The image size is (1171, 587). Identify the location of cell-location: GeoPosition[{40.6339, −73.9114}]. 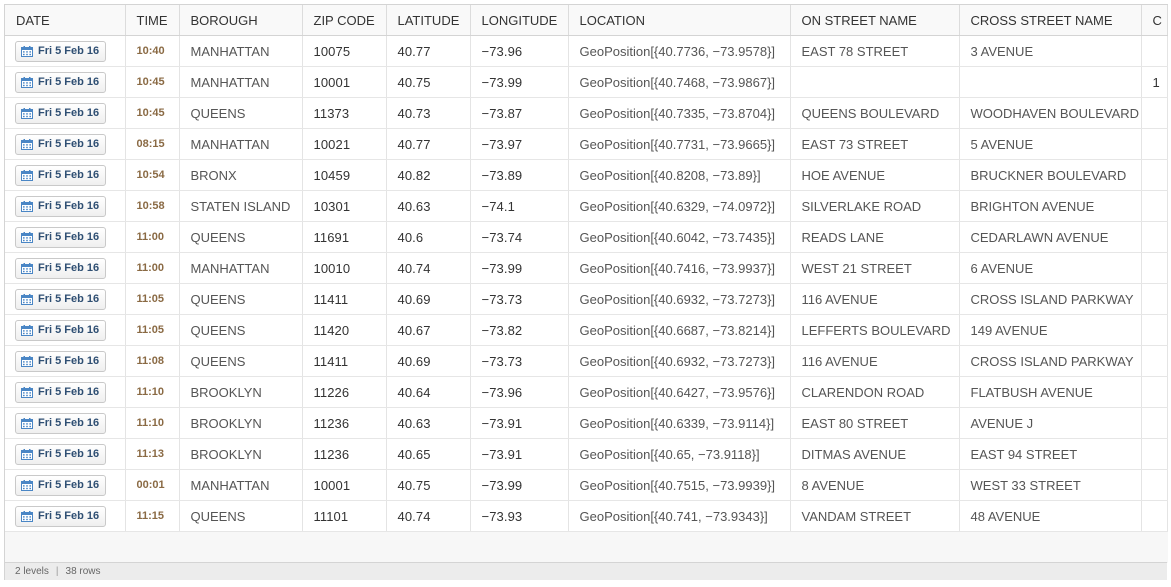
(679, 423).